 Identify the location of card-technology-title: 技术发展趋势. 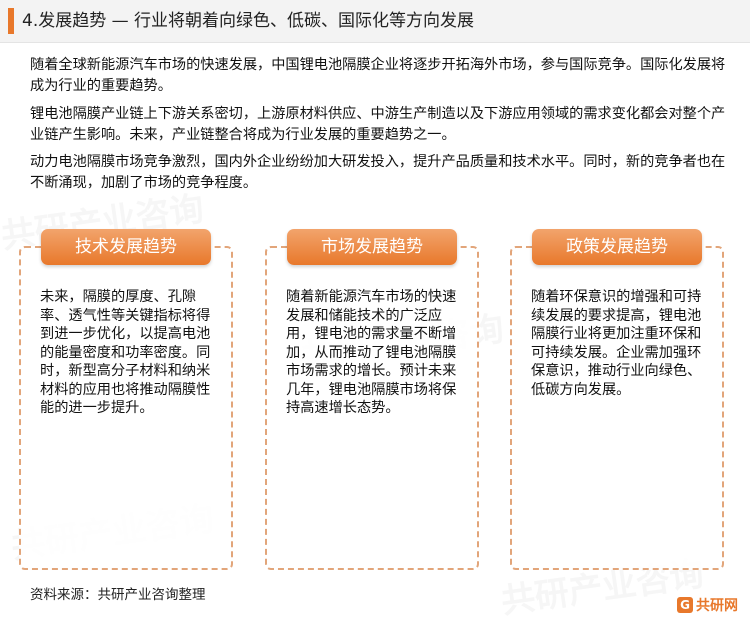
(126, 247).